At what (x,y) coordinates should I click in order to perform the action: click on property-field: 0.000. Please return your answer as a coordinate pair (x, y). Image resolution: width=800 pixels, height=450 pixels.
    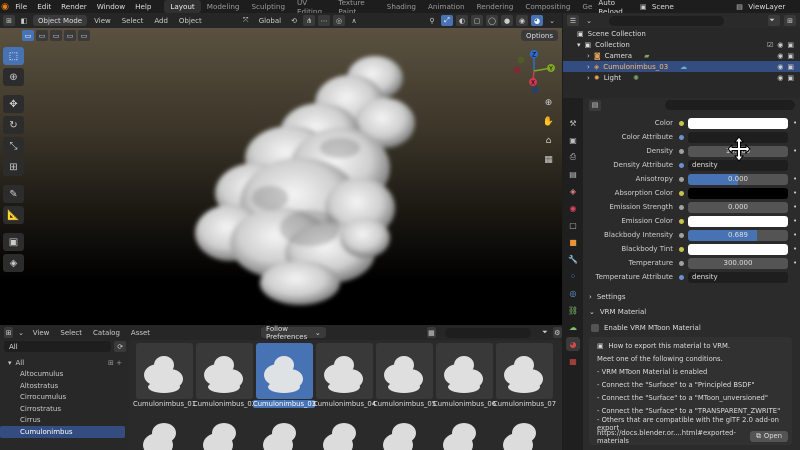
    Looking at the image, I should click on (738, 207).